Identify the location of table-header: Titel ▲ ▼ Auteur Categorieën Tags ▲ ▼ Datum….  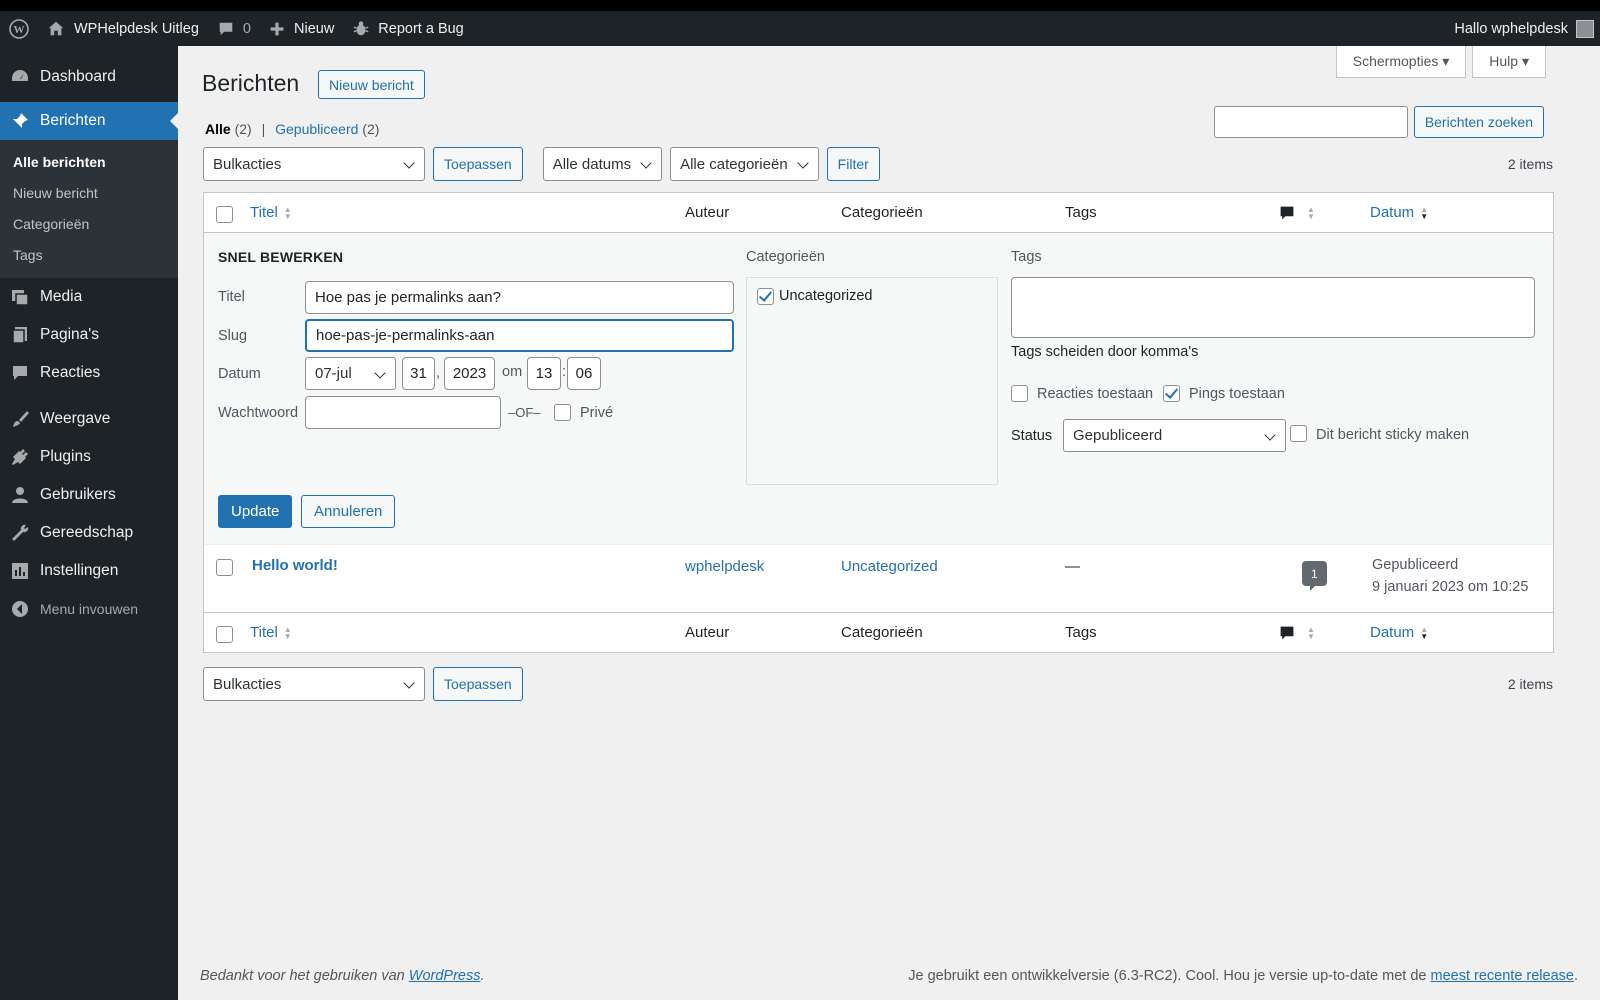
(878, 213).